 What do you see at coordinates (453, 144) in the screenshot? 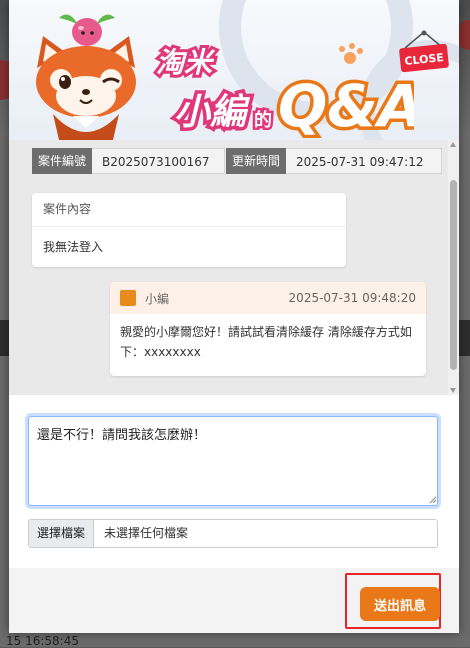
I see `scroll-up-icon` at bounding box center [453, 144].